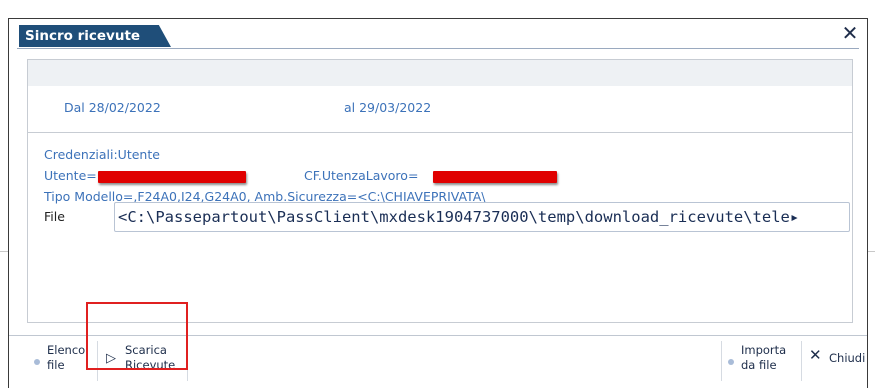 The height and width of the screenshot is (388, 875). What do you see at coordinates (847, 358) in the screenshot?
I see `chiudi-label: Chiudi` at bounding box center [847, 358].